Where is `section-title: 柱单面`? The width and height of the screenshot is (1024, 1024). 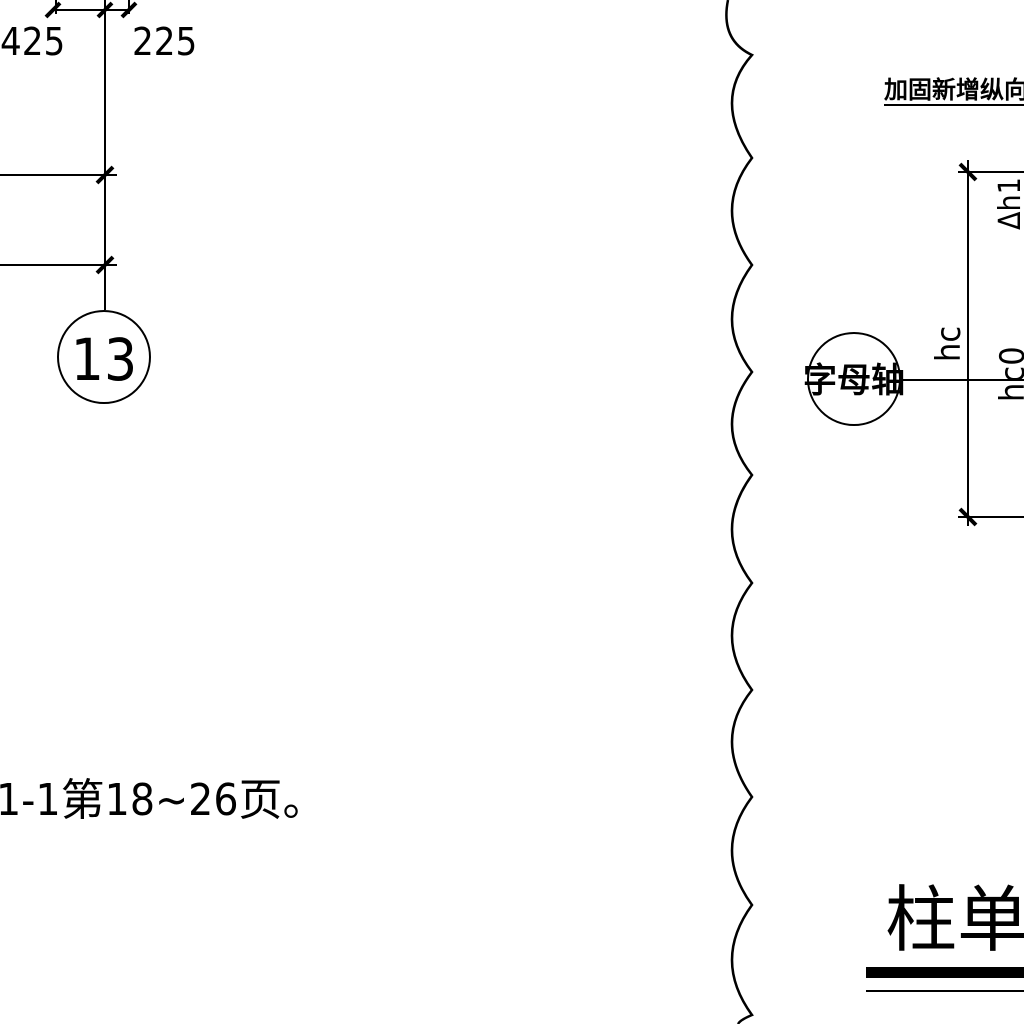 section-title: 柱单面 is located at coordinates (954, 920).